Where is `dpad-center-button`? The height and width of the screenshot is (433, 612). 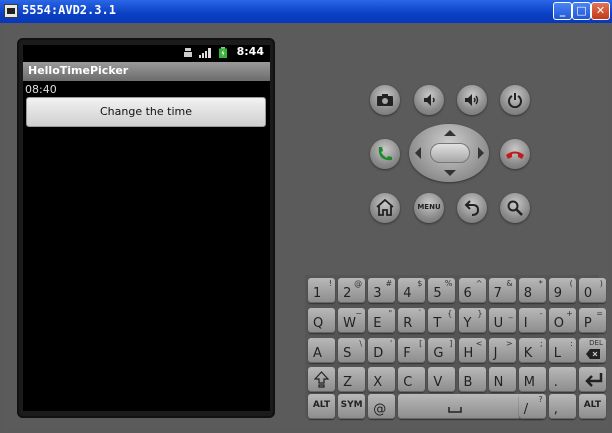
dpad-center-button is located at coordinates (450, 153).